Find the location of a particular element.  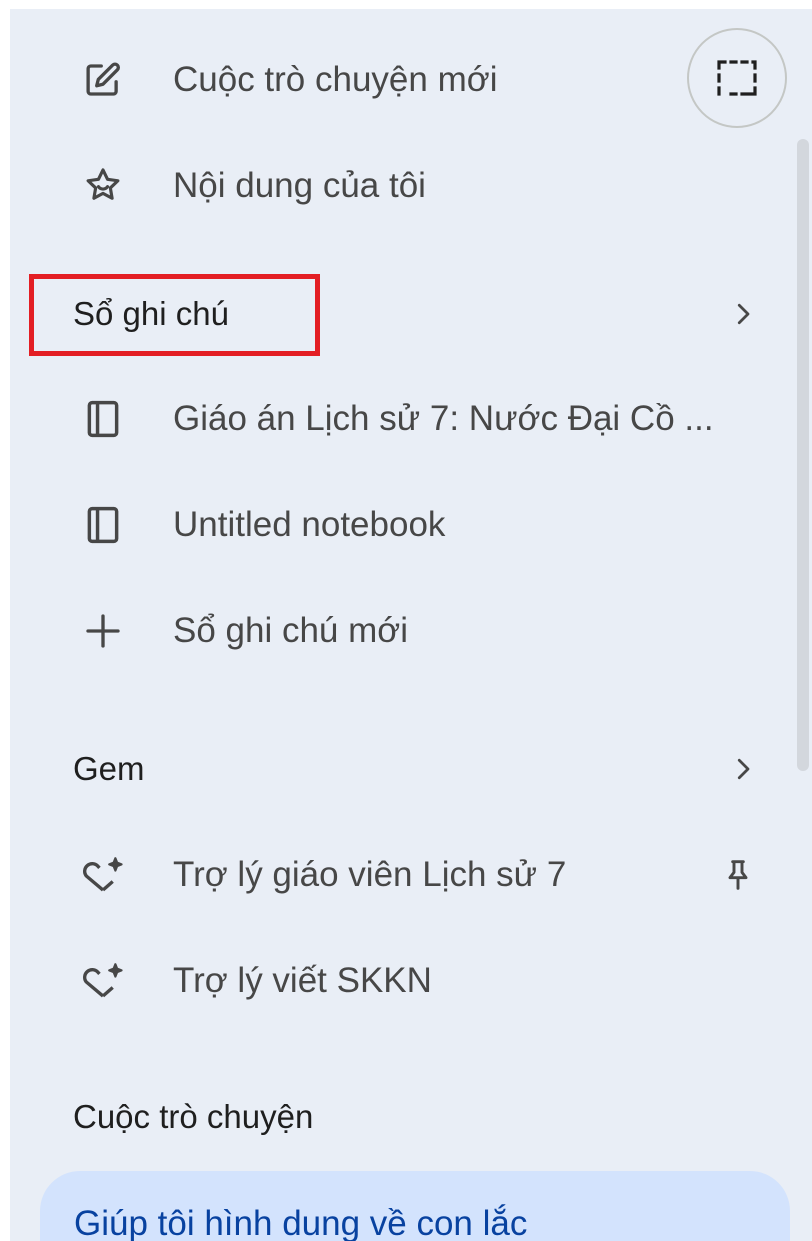

gems-heading: Gem is located at coordinates (109, 768).